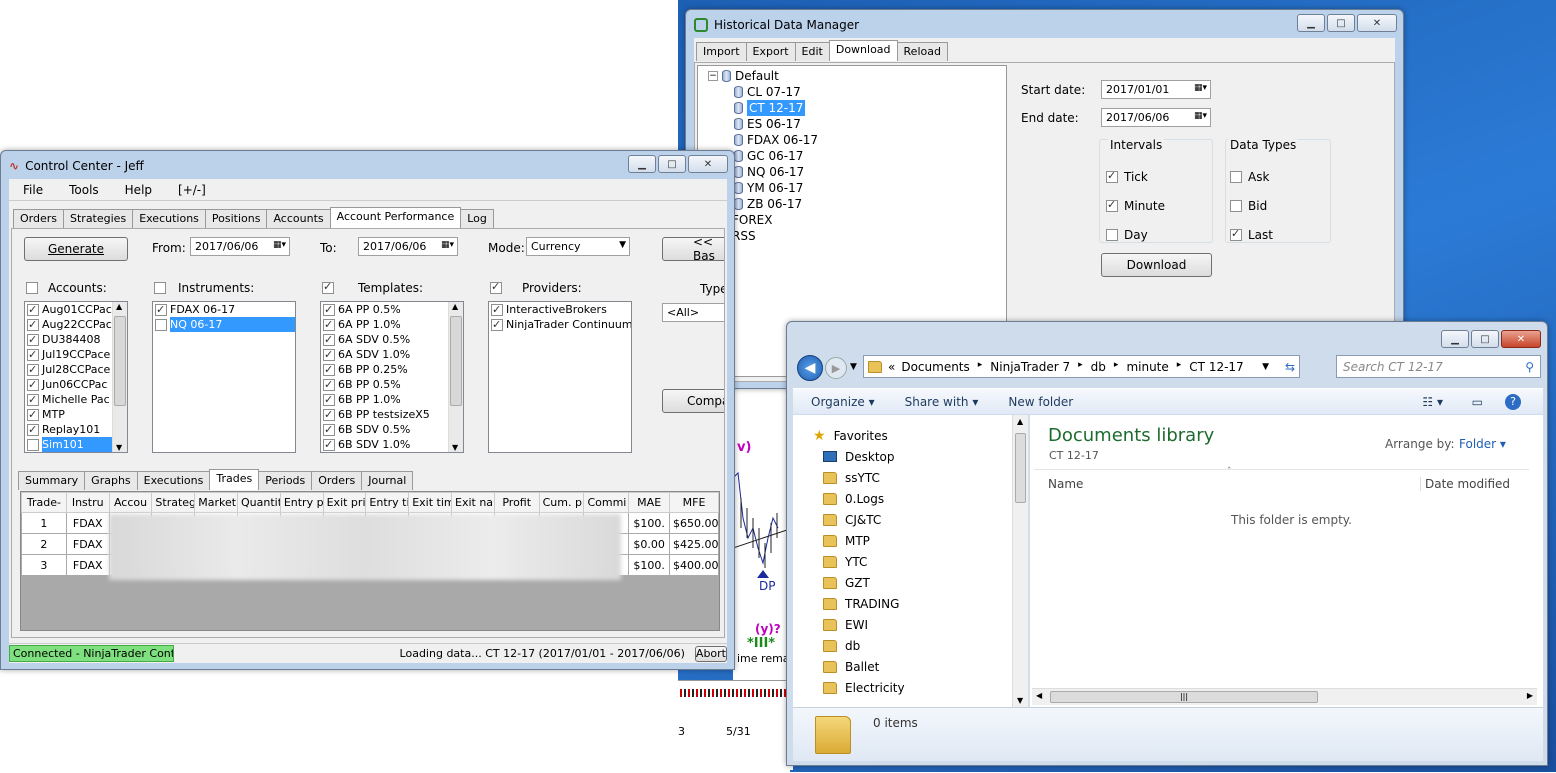 The height and width of the screenshot is (773, 1556). I want to click on column-header: Profit, so click(516, 502).